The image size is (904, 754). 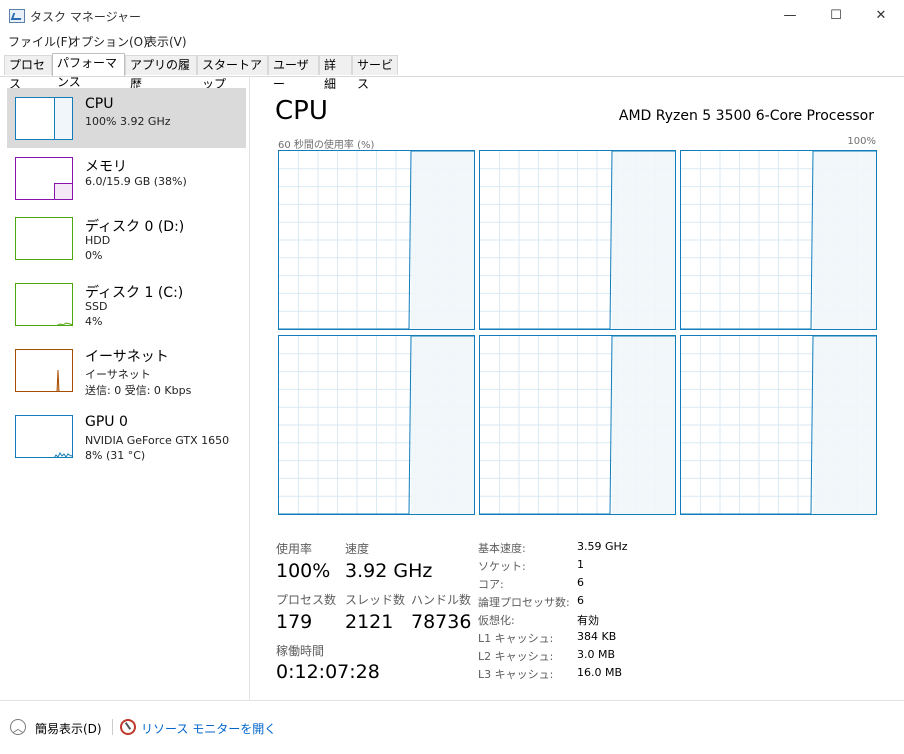 What do you see at coordinates (94, 321) in the screenshot?
I see `sidebar-disk1-usage: 4%` at bounding box center [94, 321].